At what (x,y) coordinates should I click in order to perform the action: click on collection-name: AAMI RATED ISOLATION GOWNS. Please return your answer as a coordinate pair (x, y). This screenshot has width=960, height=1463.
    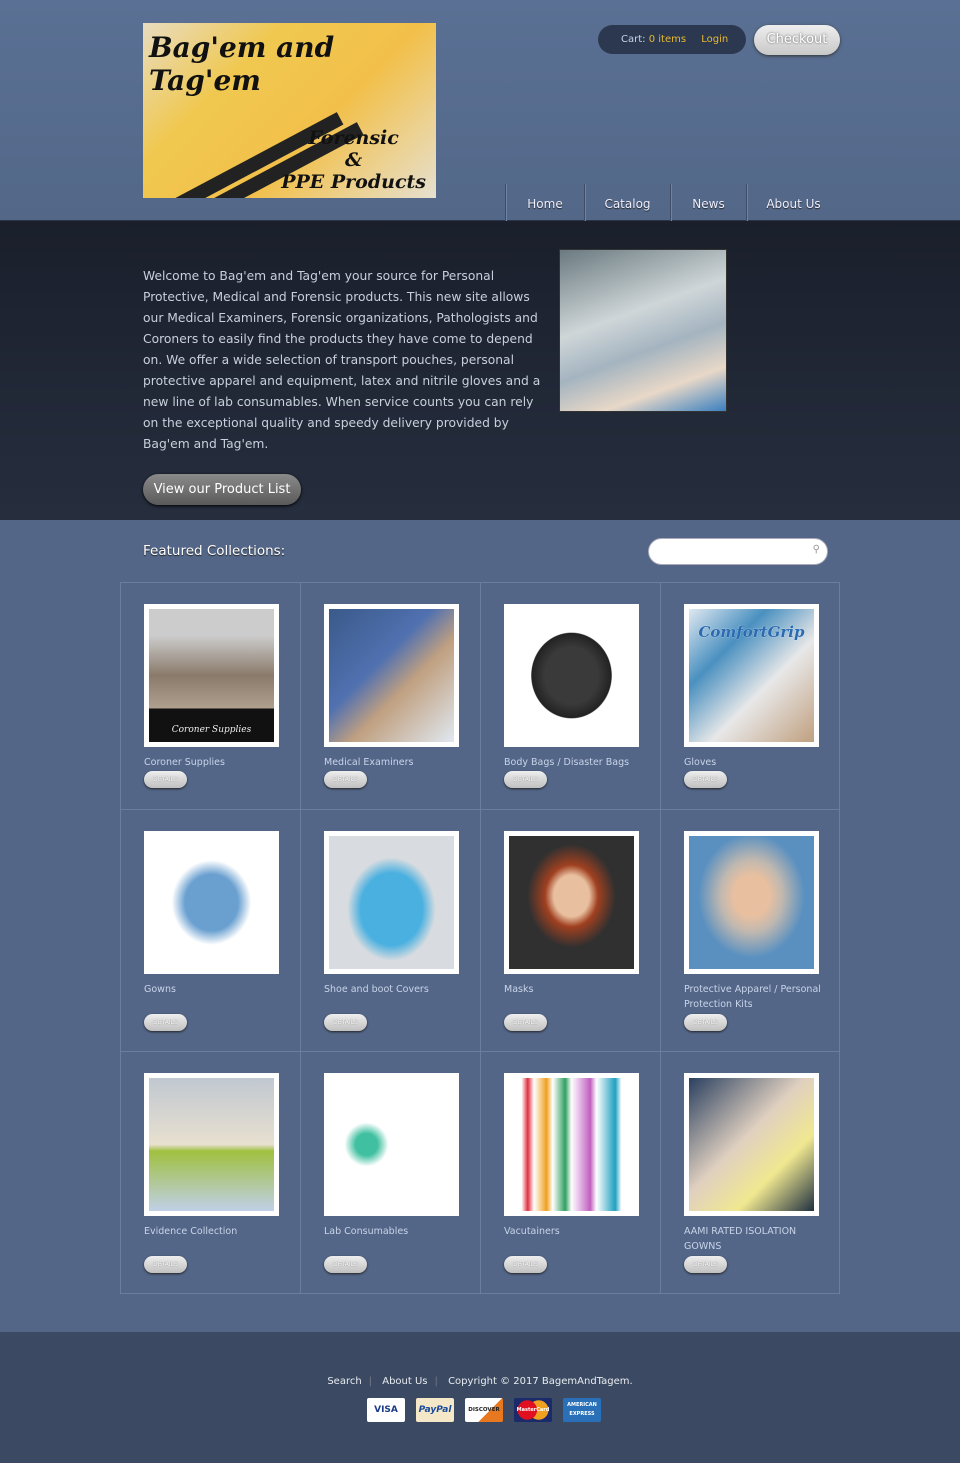
    Looking at the image, I should click on (754, 1239).